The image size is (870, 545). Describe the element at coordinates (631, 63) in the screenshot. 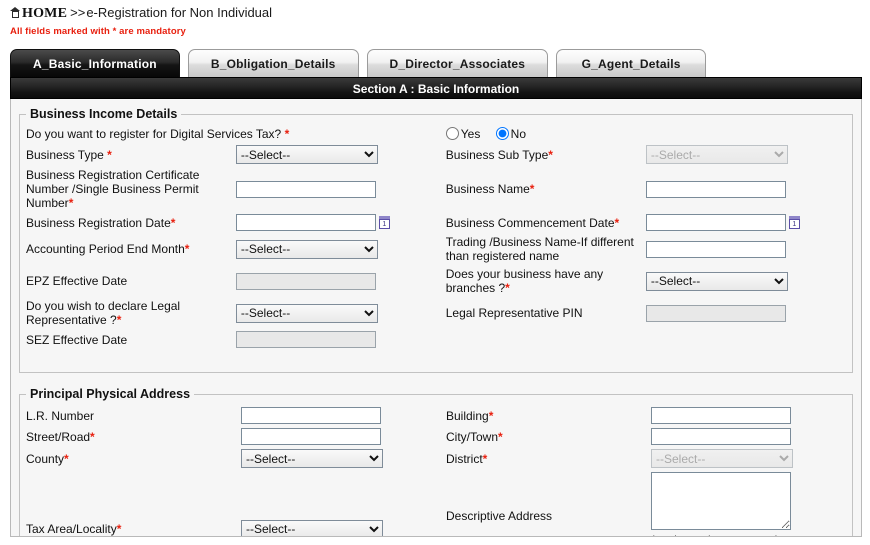

I see `tab-g-agent-details: G_Agent_Details` at that location.